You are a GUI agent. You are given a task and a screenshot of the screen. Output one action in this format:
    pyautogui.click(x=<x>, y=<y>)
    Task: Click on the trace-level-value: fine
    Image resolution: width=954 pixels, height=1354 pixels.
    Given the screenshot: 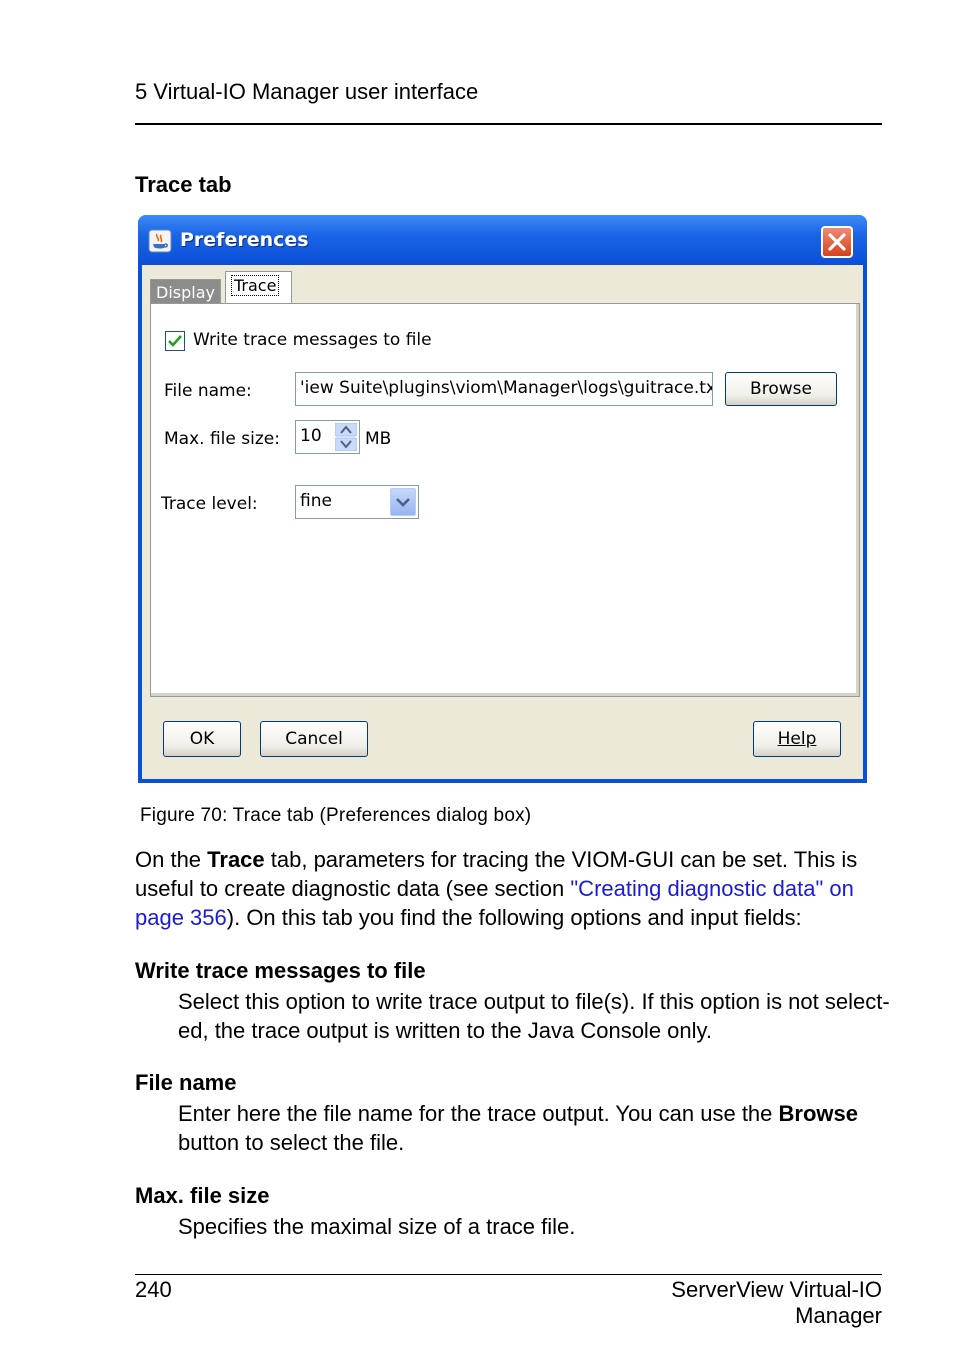 What is the action you would take?
    pyautogui.click(x=316, y=501)
    